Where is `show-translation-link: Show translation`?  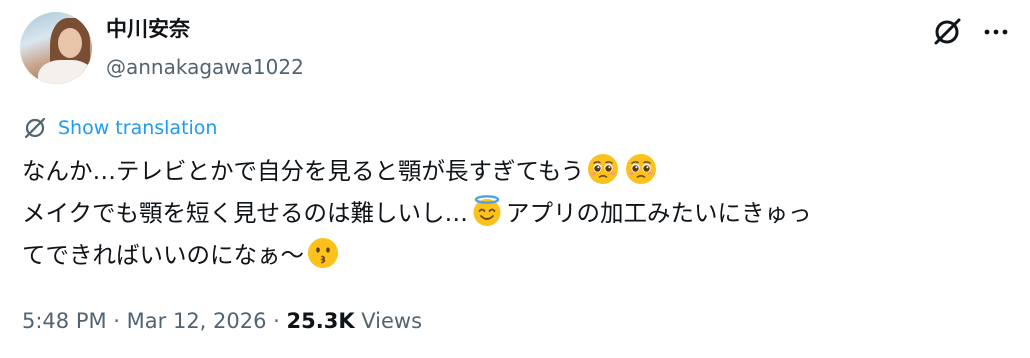
show-translation-link: Show translation is located at coordinates (119, 128).